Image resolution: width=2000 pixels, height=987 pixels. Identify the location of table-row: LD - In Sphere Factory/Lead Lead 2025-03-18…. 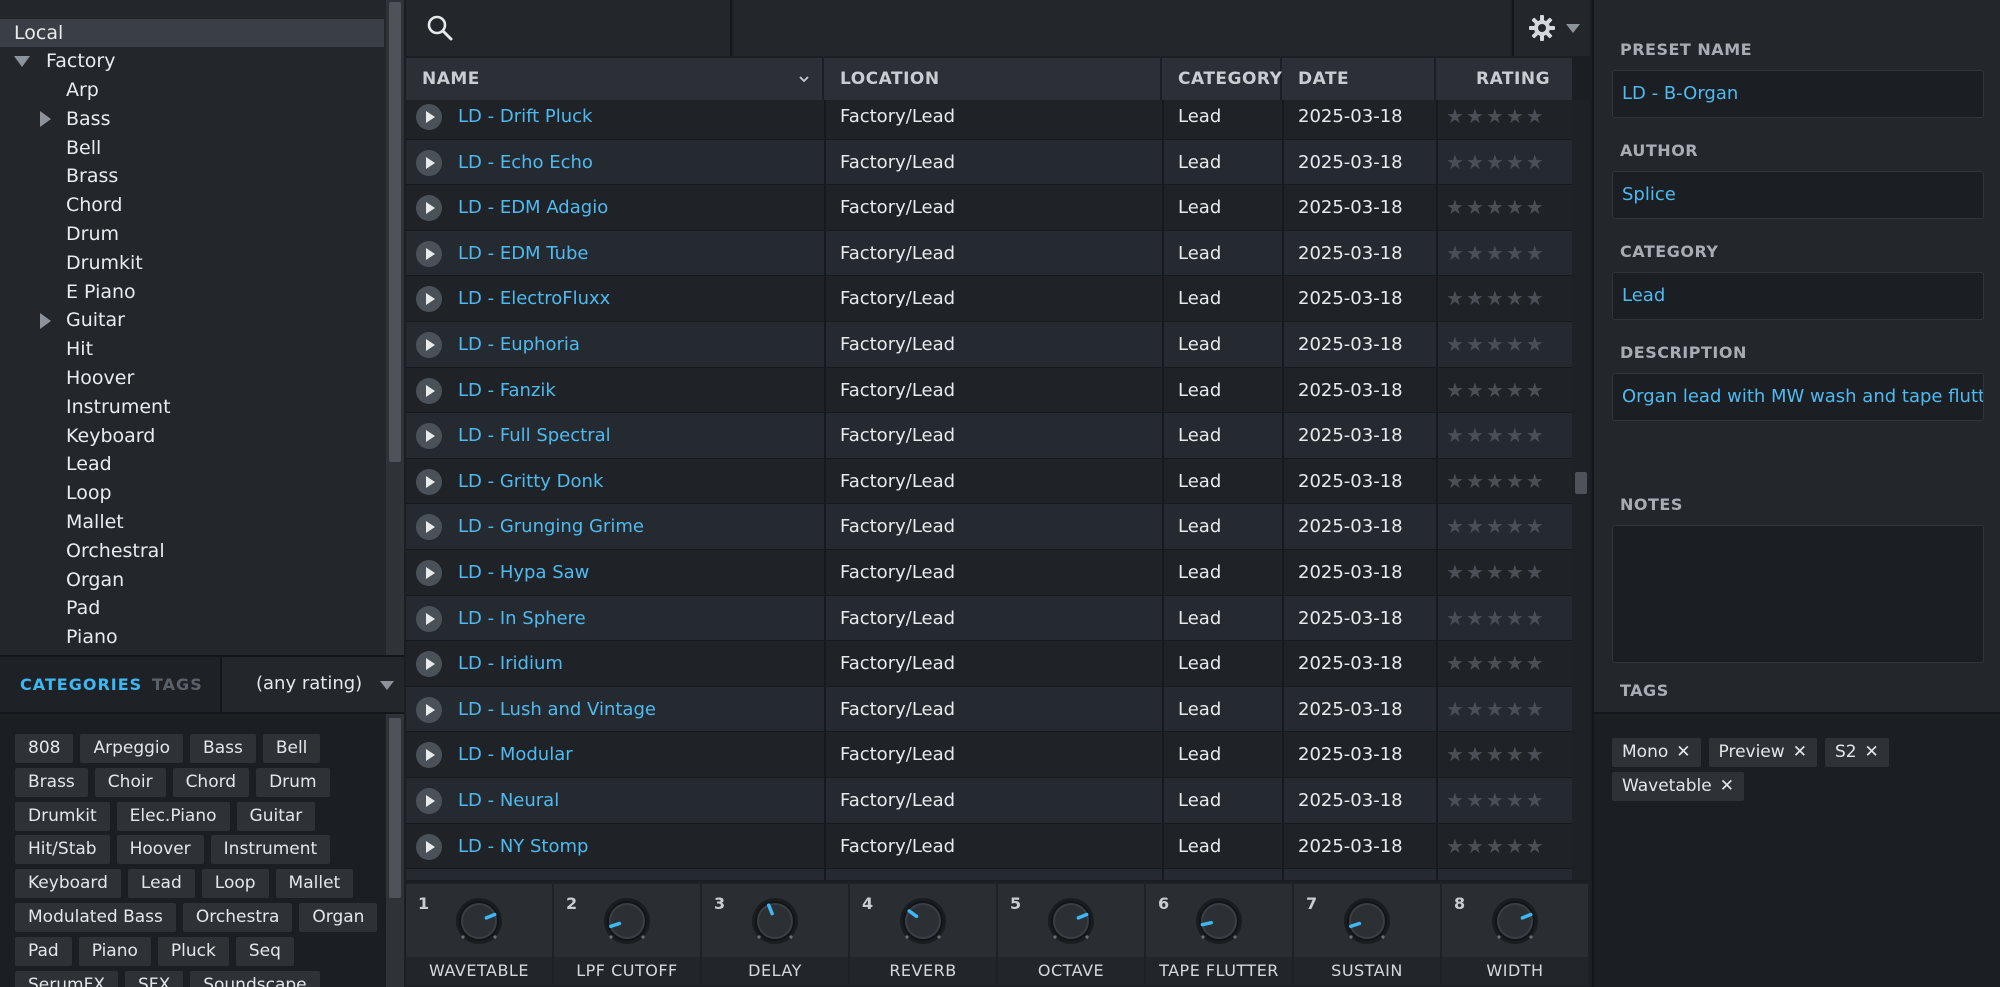
(989, 618).